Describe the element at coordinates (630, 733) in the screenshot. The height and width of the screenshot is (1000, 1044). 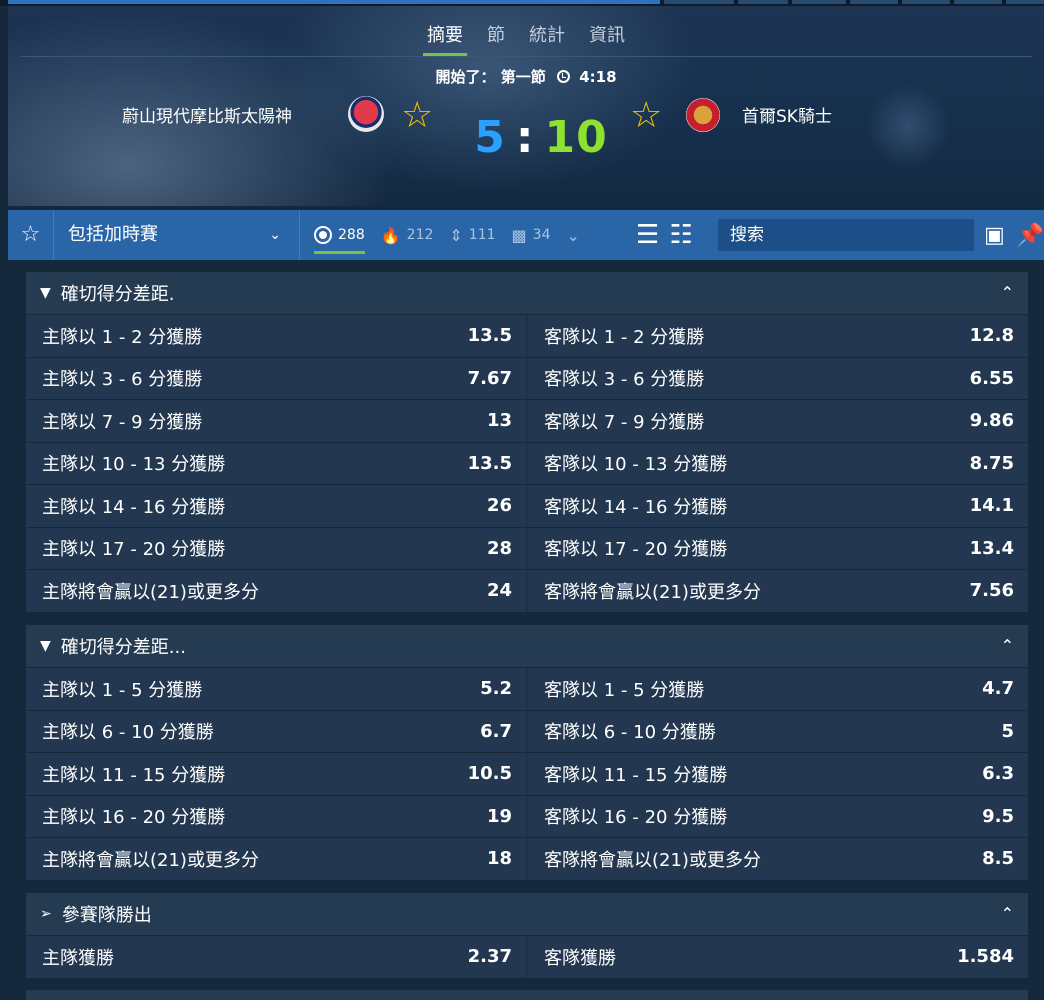
I see `selection-label: 客隊以 6 - 10 分獲勝` at that location.